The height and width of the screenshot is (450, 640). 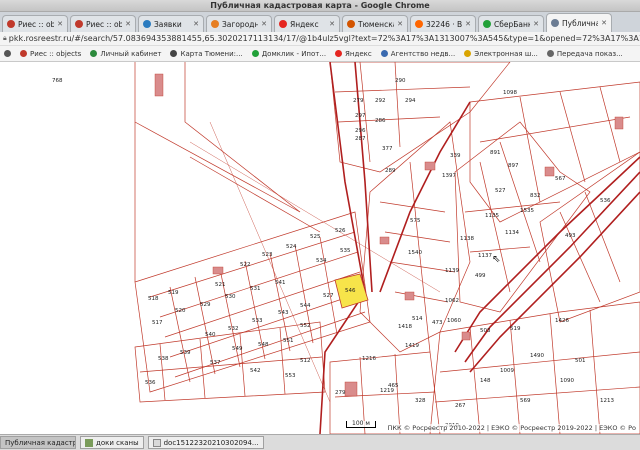 I want to click on parcel-label: 542, so click(x=255, y=371).